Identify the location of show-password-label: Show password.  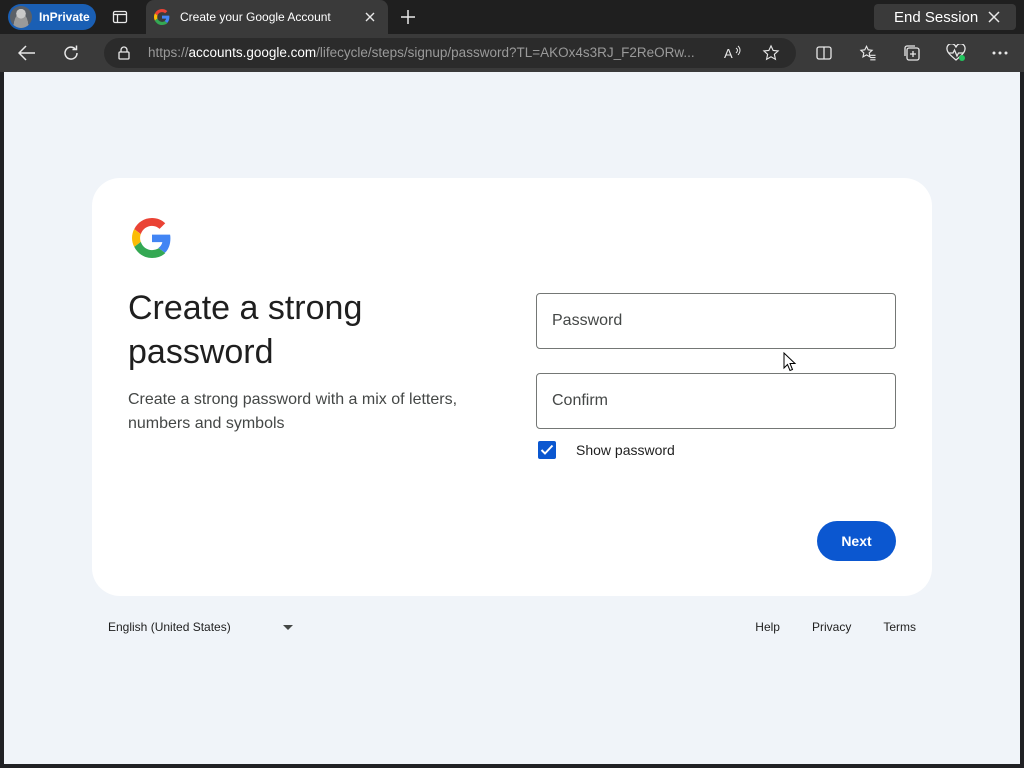
(625, 450).